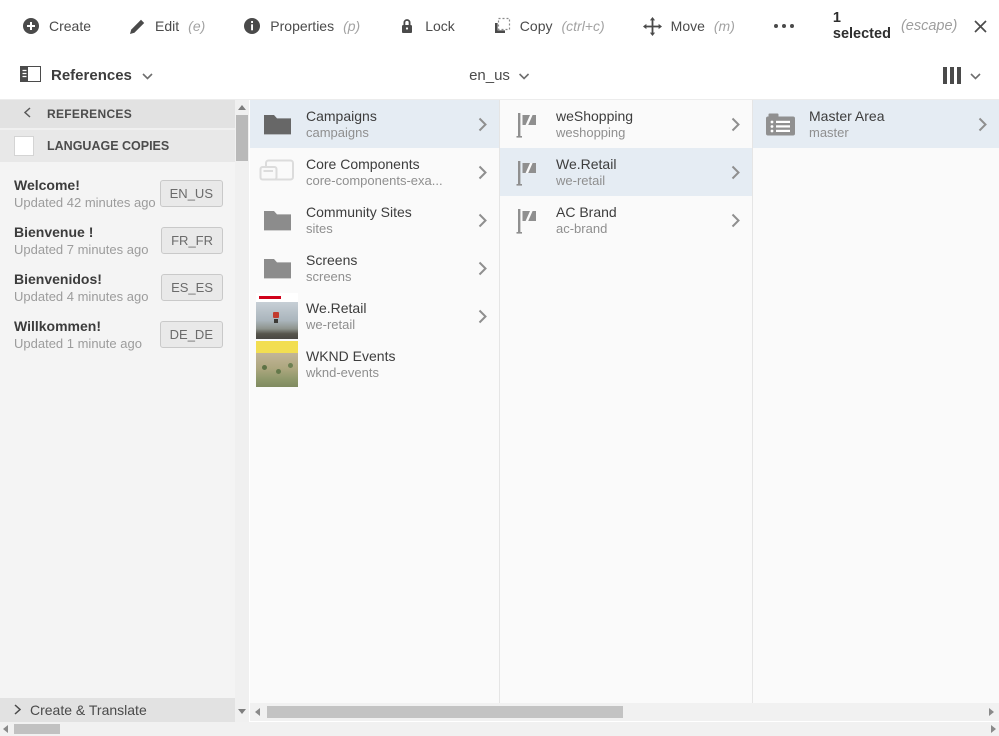 The image size is (999, 736). I want to click on weretail-thumbnail, so click(277, 316).